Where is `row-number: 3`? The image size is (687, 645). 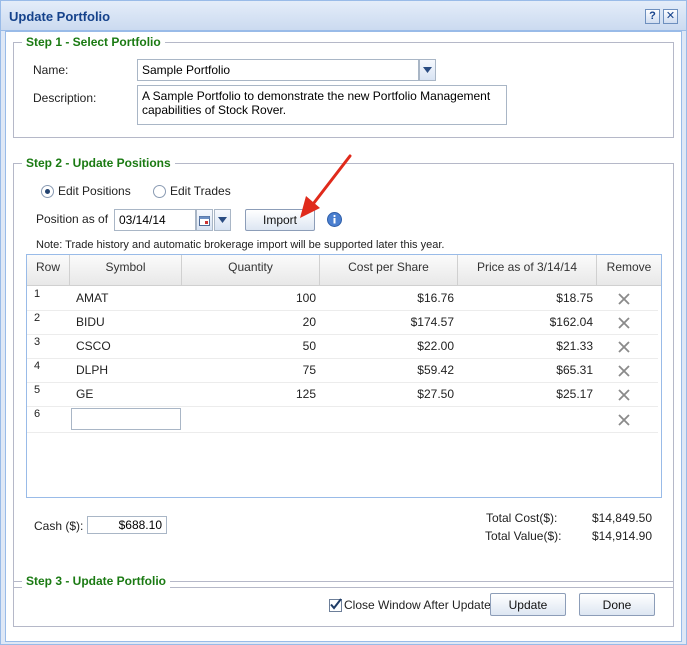 row-number: 3 is located at coordinates (37, 342).